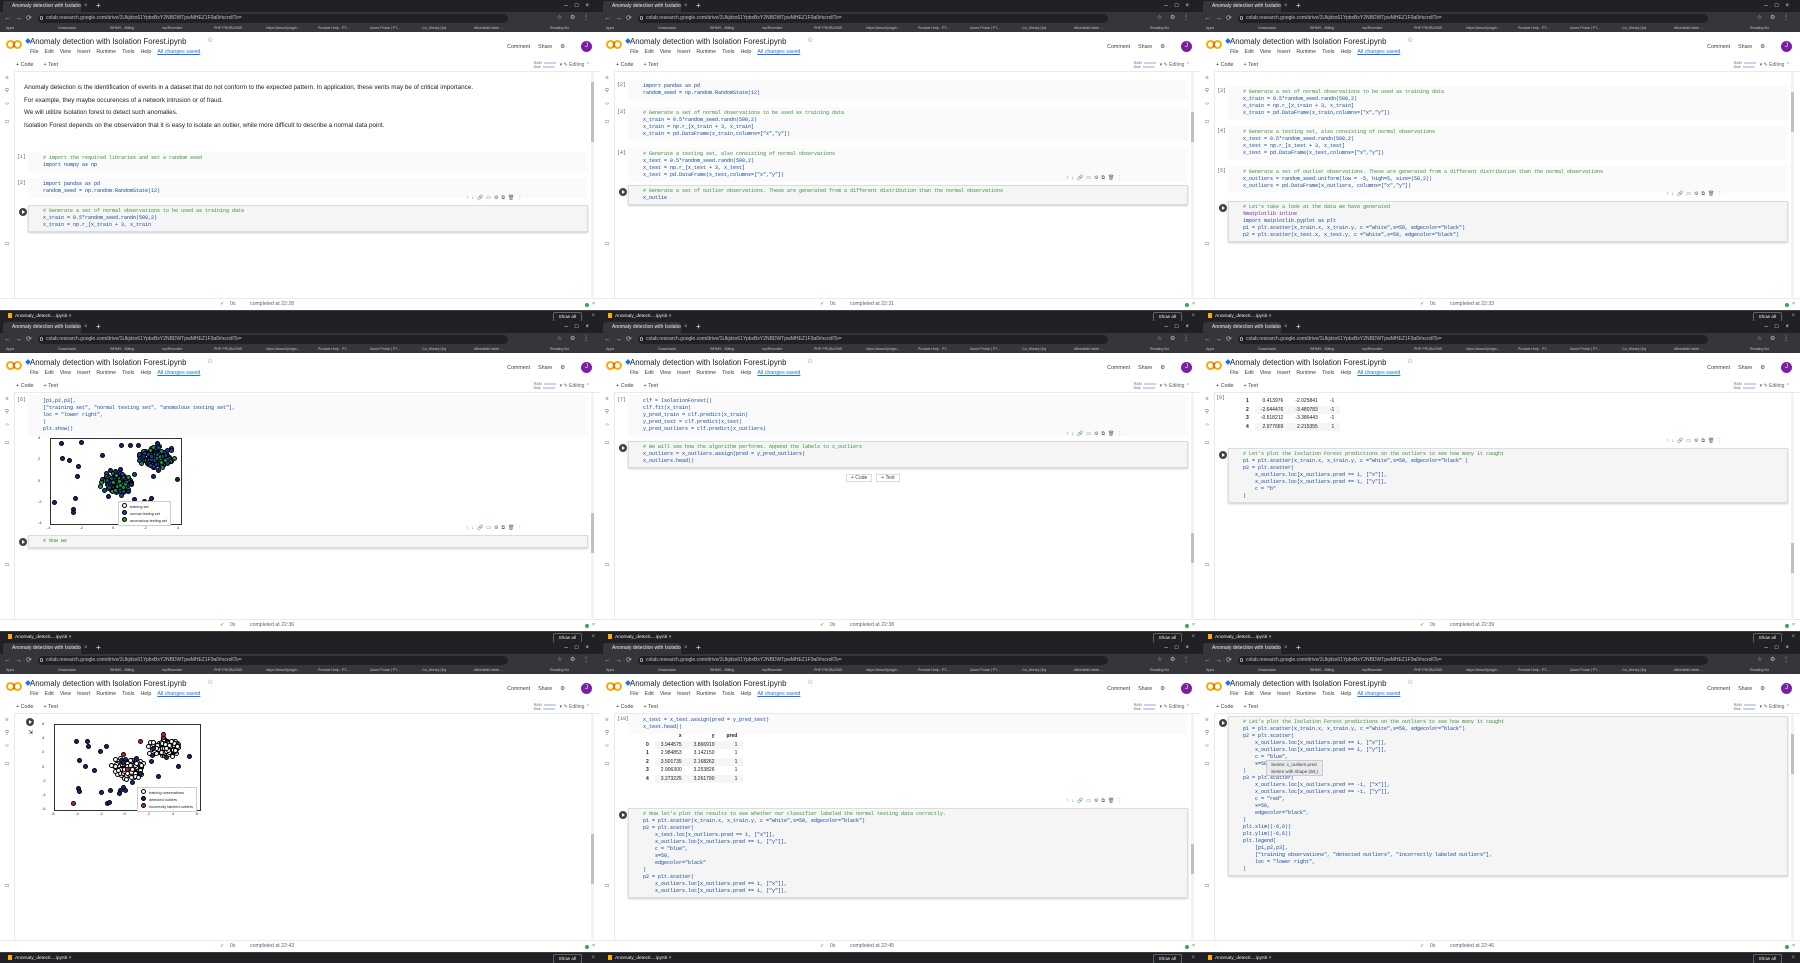 This screenshot has width=1800, height=963. Describe the element at coordinates (1508, 99) in the screenshot. I see `code-line: x_train = 0.5*random_seed.randn(500,2)` at that location.